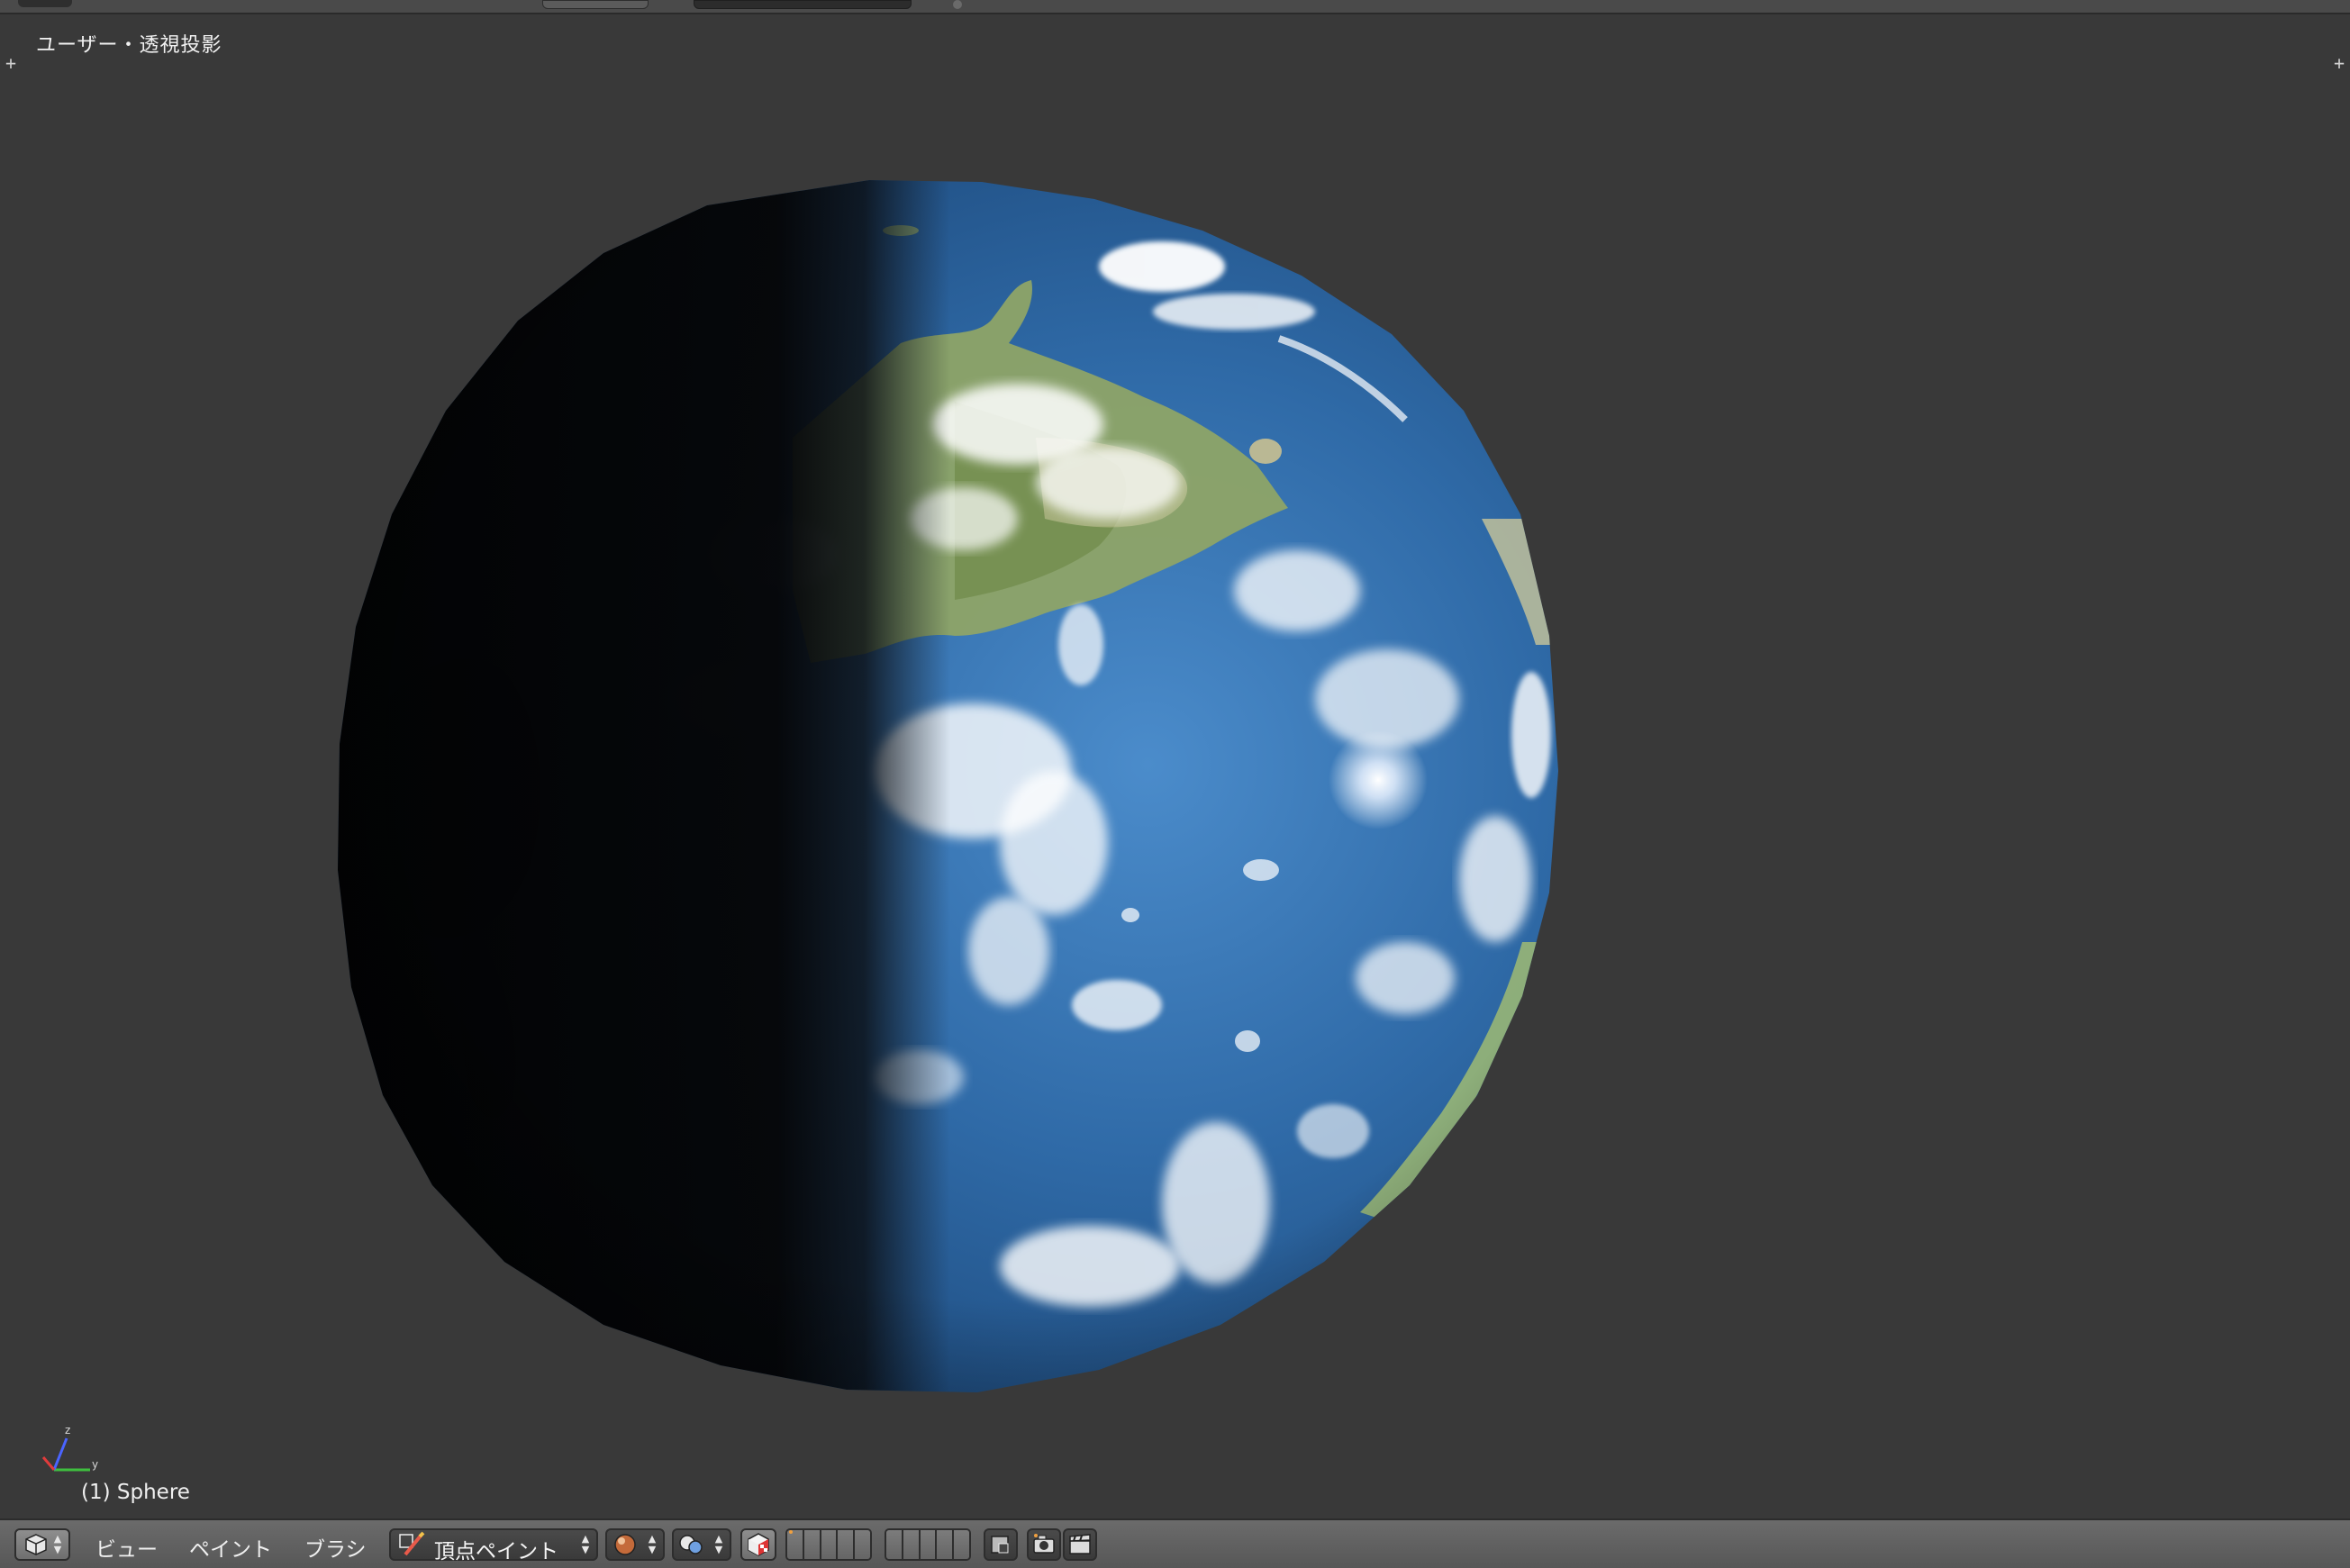 This screenshot has height=1568, width=2350. I want to click on menu-brush: ブラシ, so click(335, 1547).